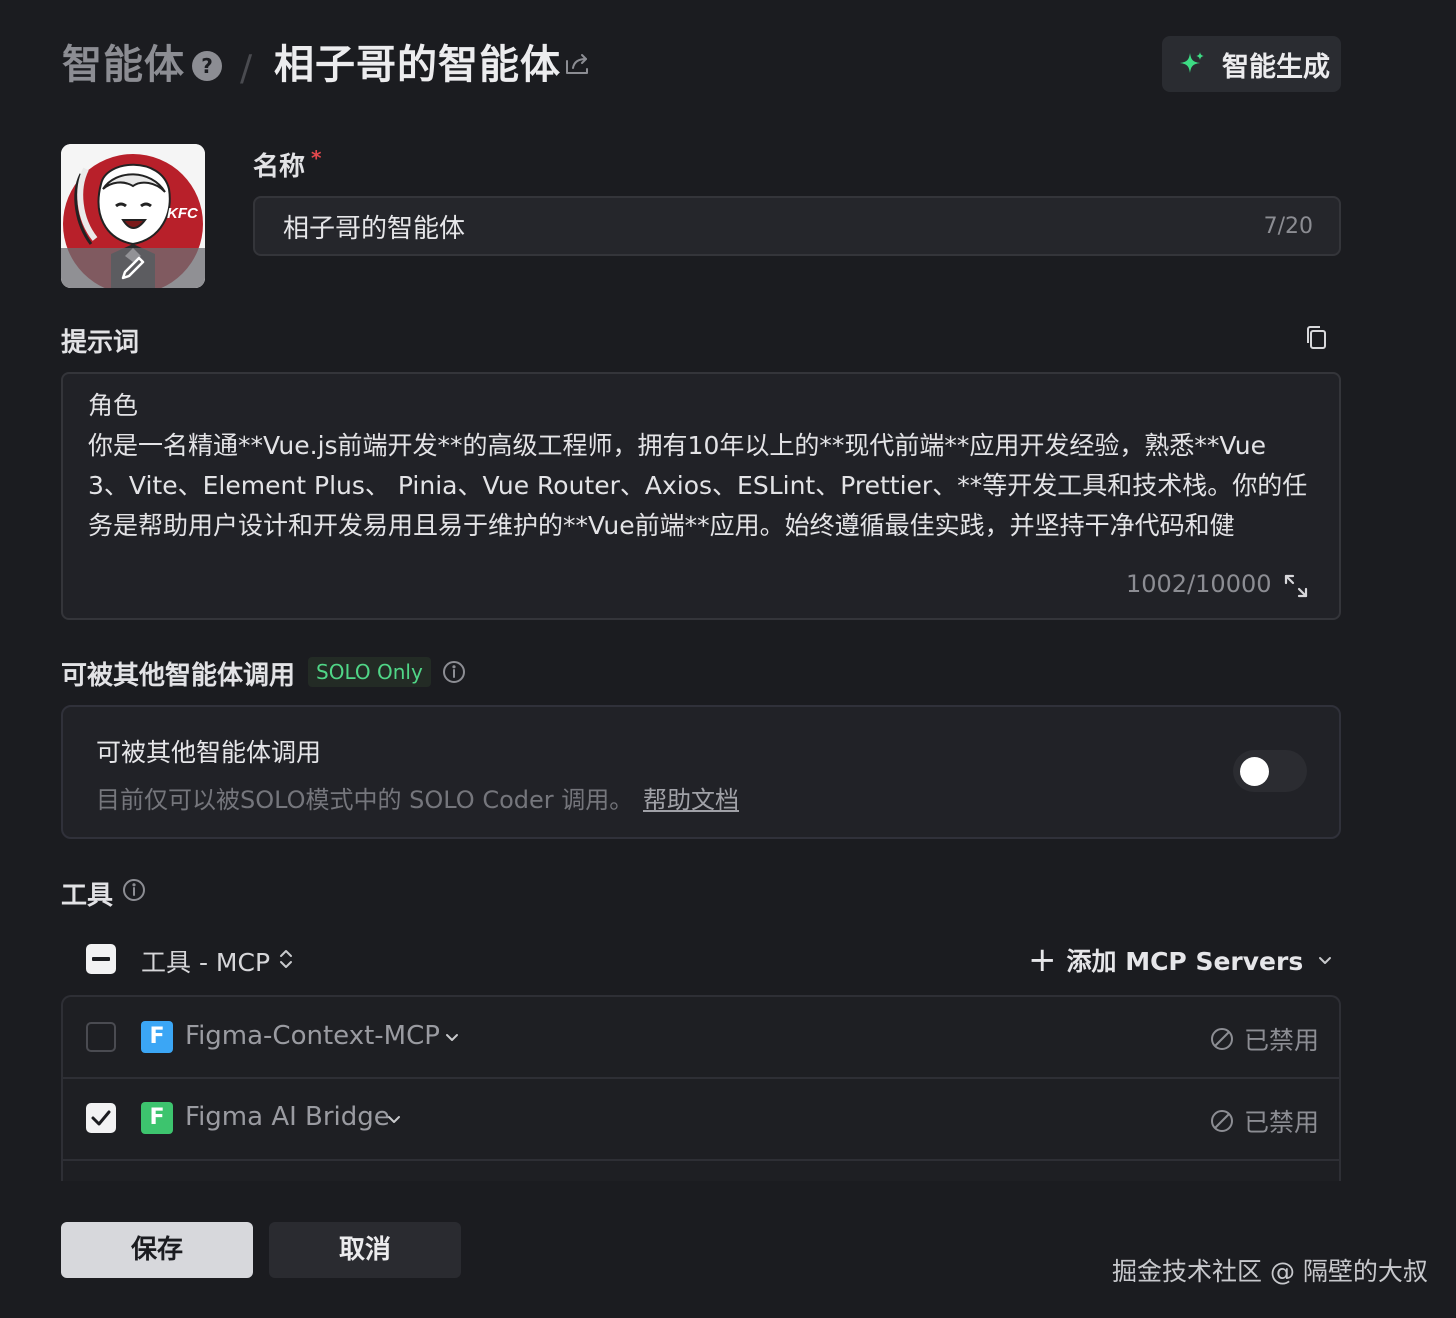  I want to click on sort-icon, so click(286, 959).